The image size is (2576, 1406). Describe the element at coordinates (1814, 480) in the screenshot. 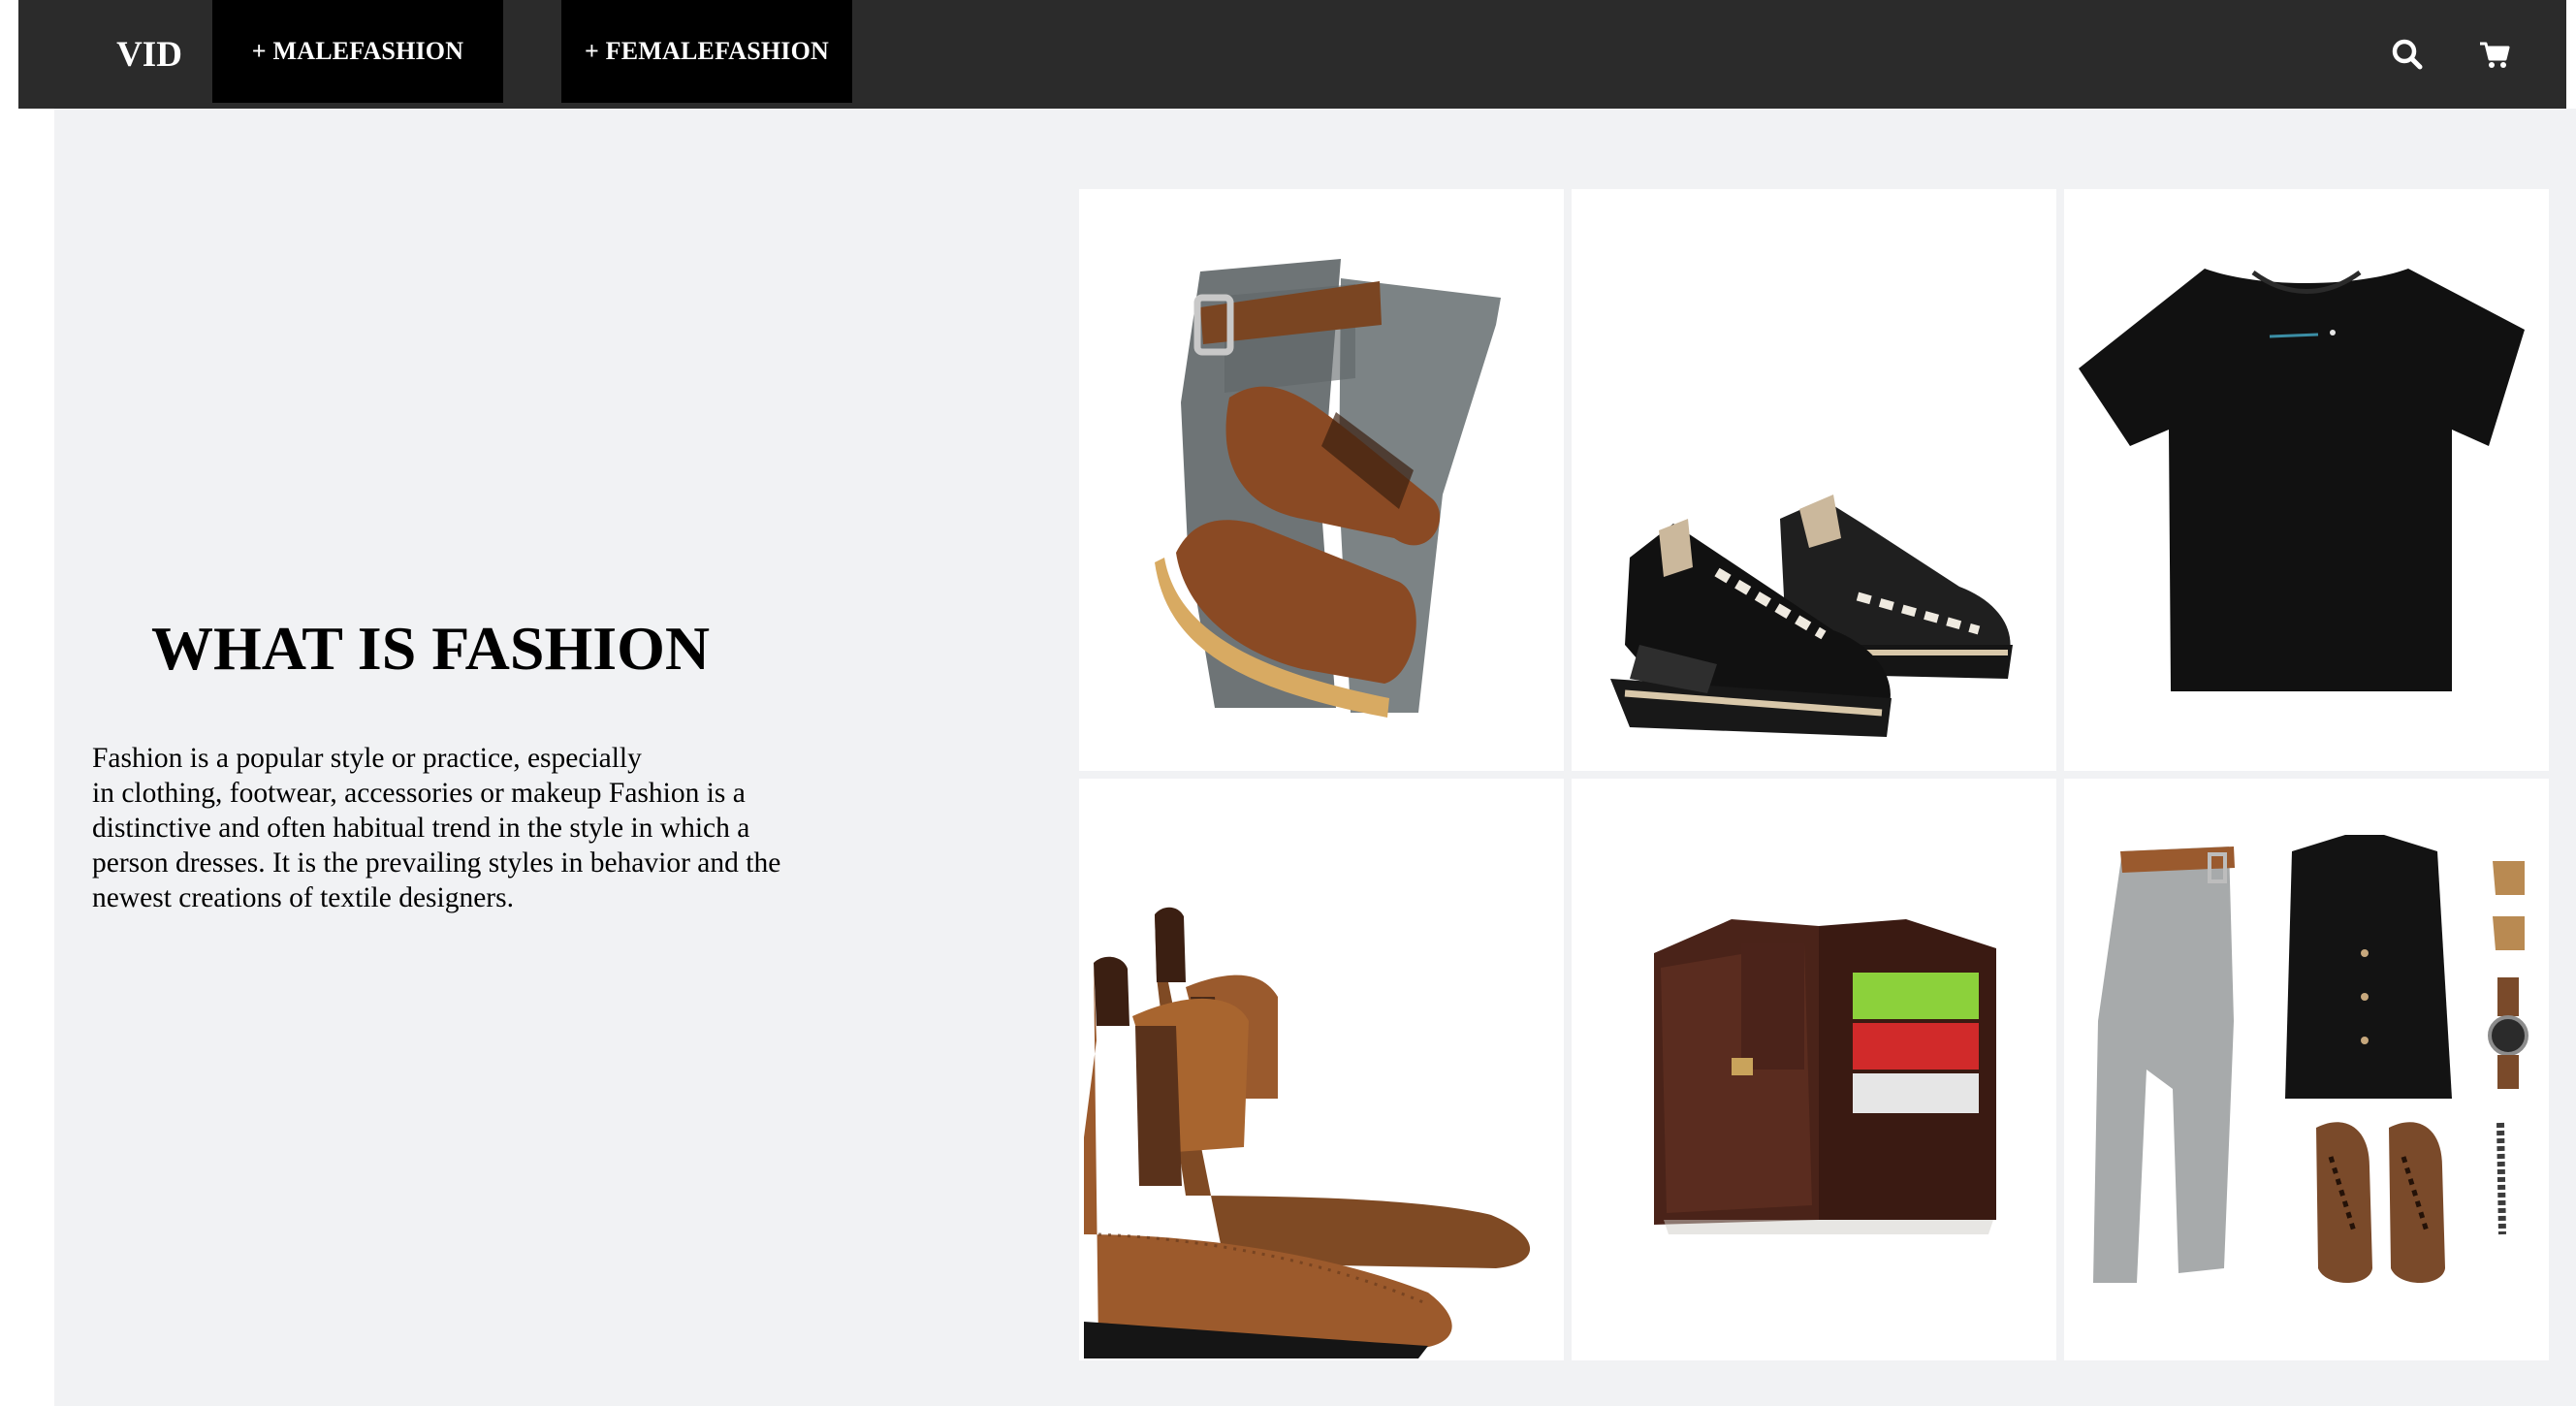

I see `black-sneakers-image` at that location.